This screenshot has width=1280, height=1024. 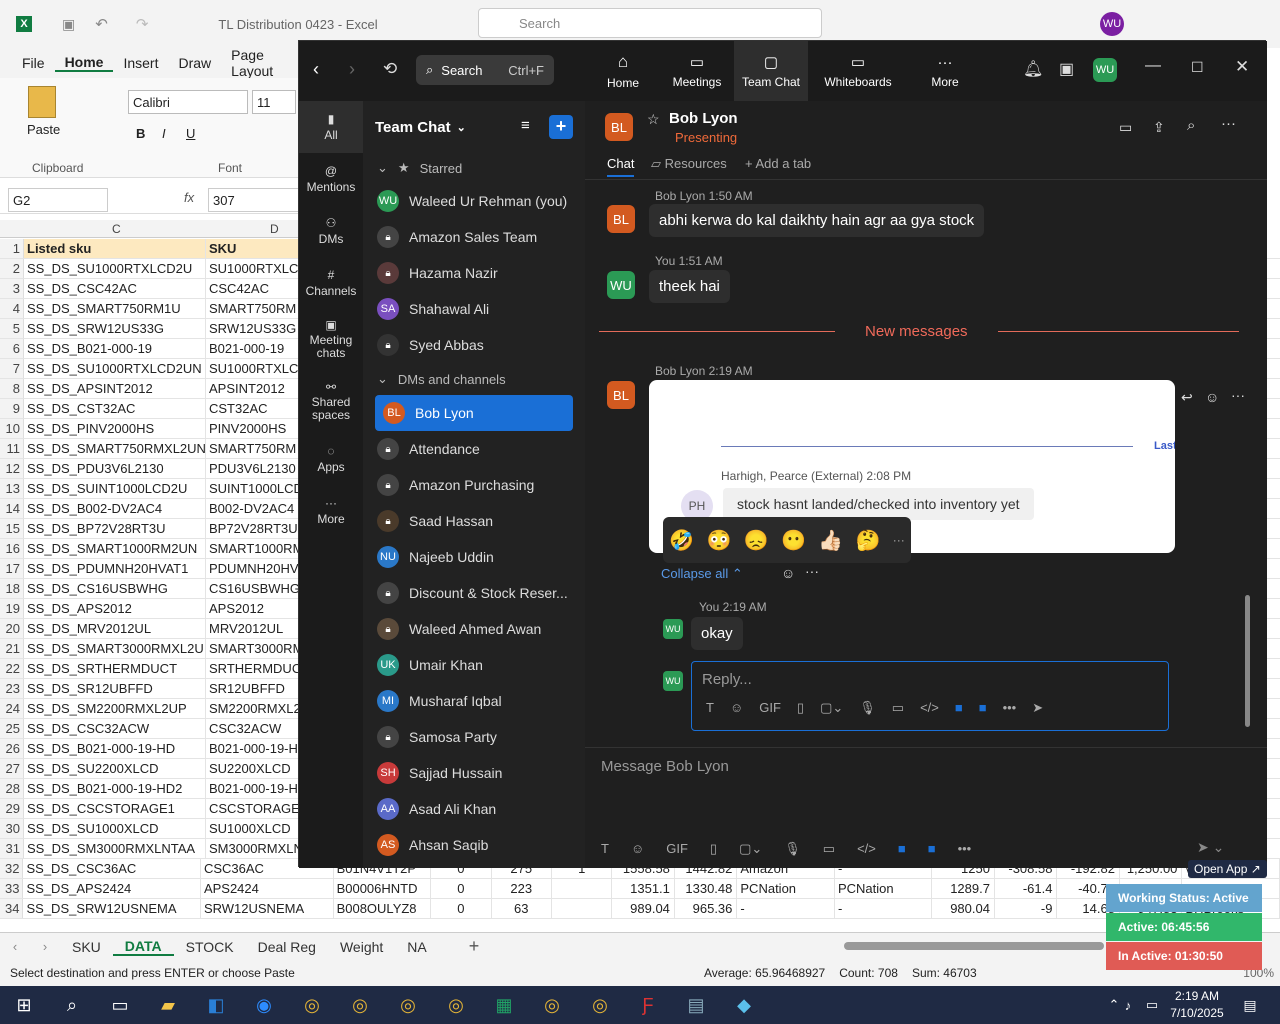 What do you see at coordinates (665, 766) in the screenshot?
I see `compose-input: Message Bob Lyon` at bounding box center [665, 766].